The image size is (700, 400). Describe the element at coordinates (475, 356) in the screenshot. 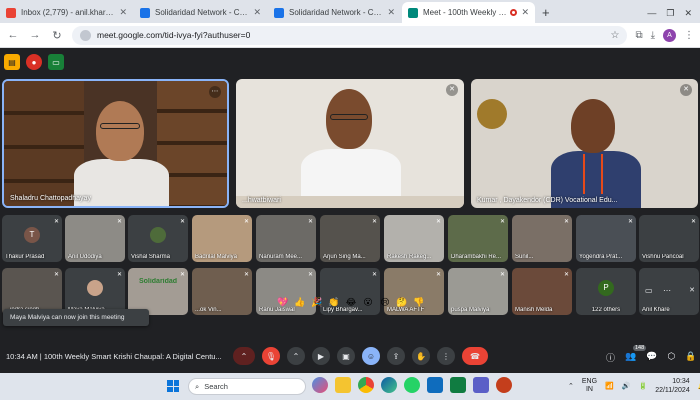

I see `leave-call-button: ☎` at that location.